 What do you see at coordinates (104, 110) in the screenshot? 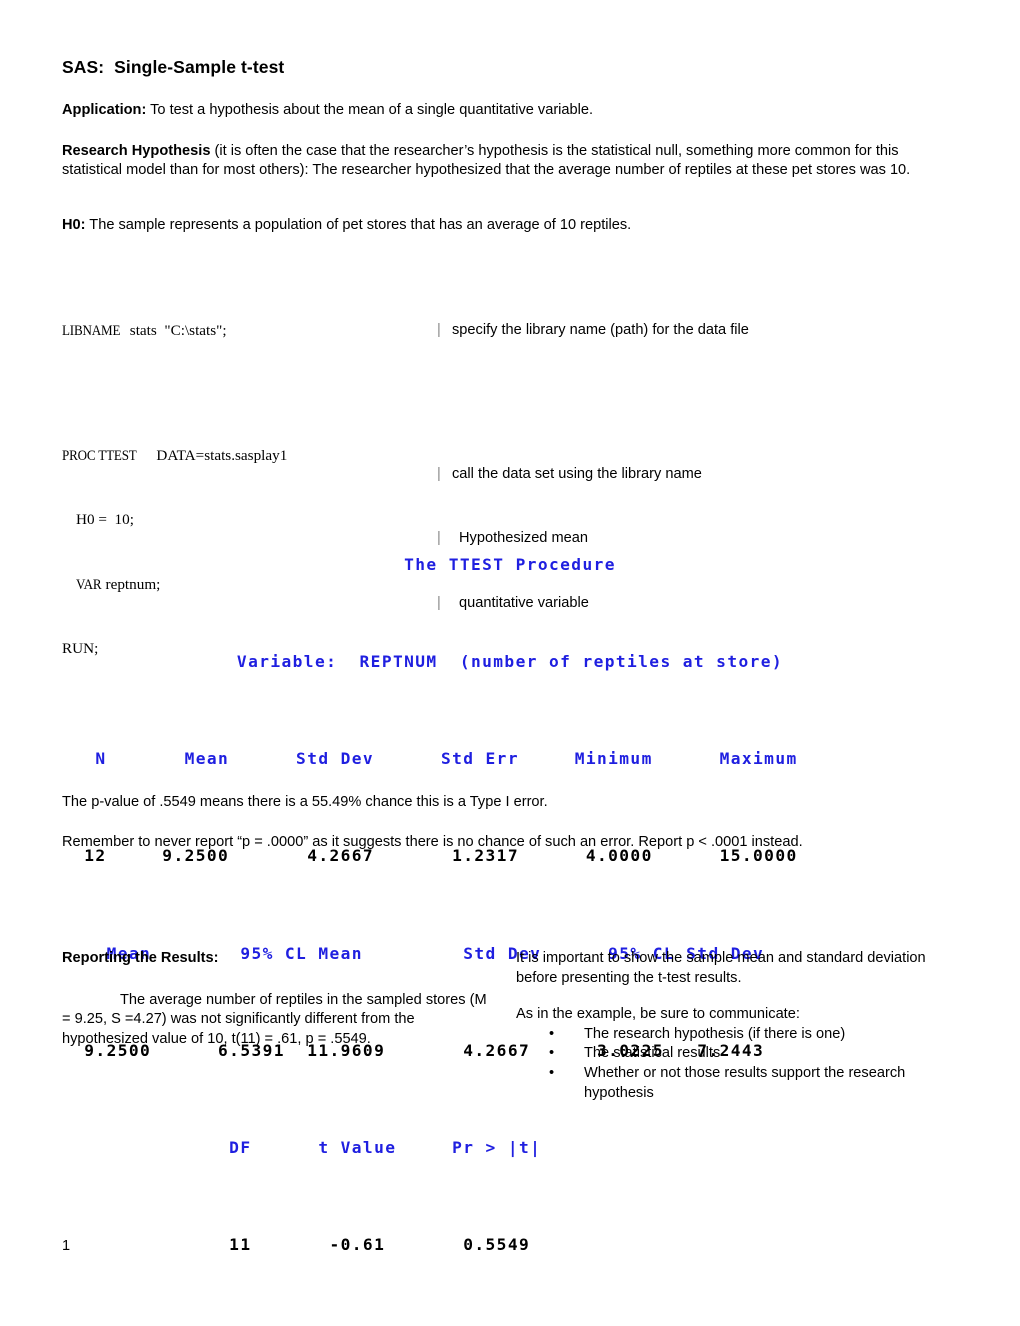
I see `application-label: Application:` at bounding box center [104, 110].